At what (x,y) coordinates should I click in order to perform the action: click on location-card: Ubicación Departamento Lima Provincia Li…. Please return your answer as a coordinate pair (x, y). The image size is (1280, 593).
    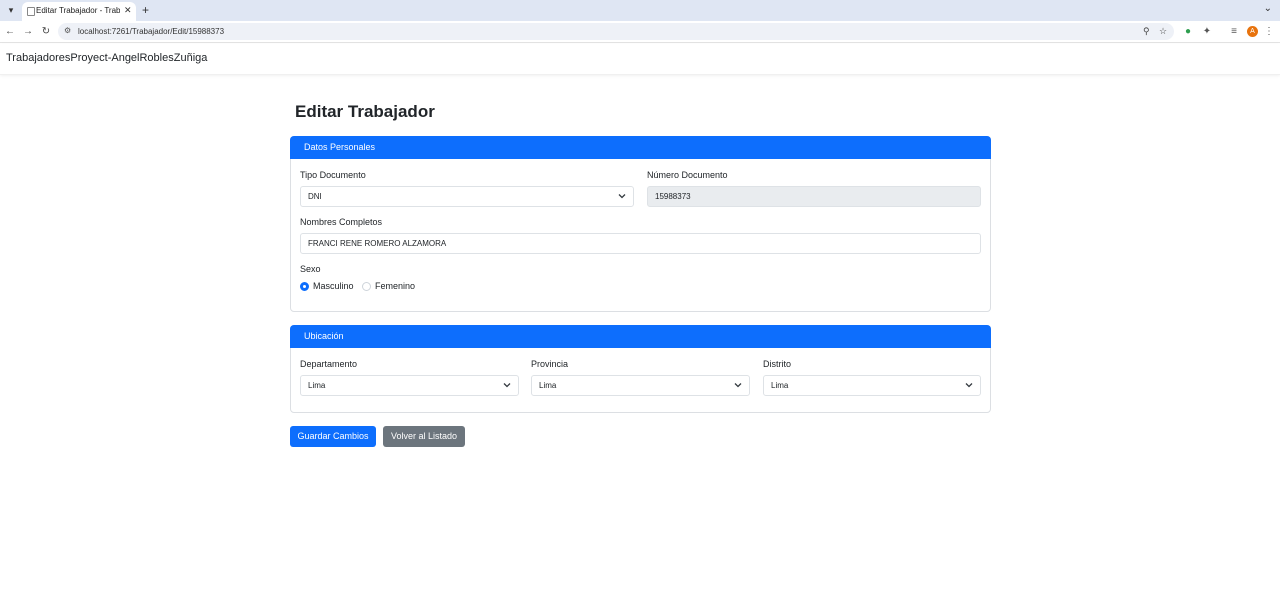
    Looking at the image, I should click on (640, 369).